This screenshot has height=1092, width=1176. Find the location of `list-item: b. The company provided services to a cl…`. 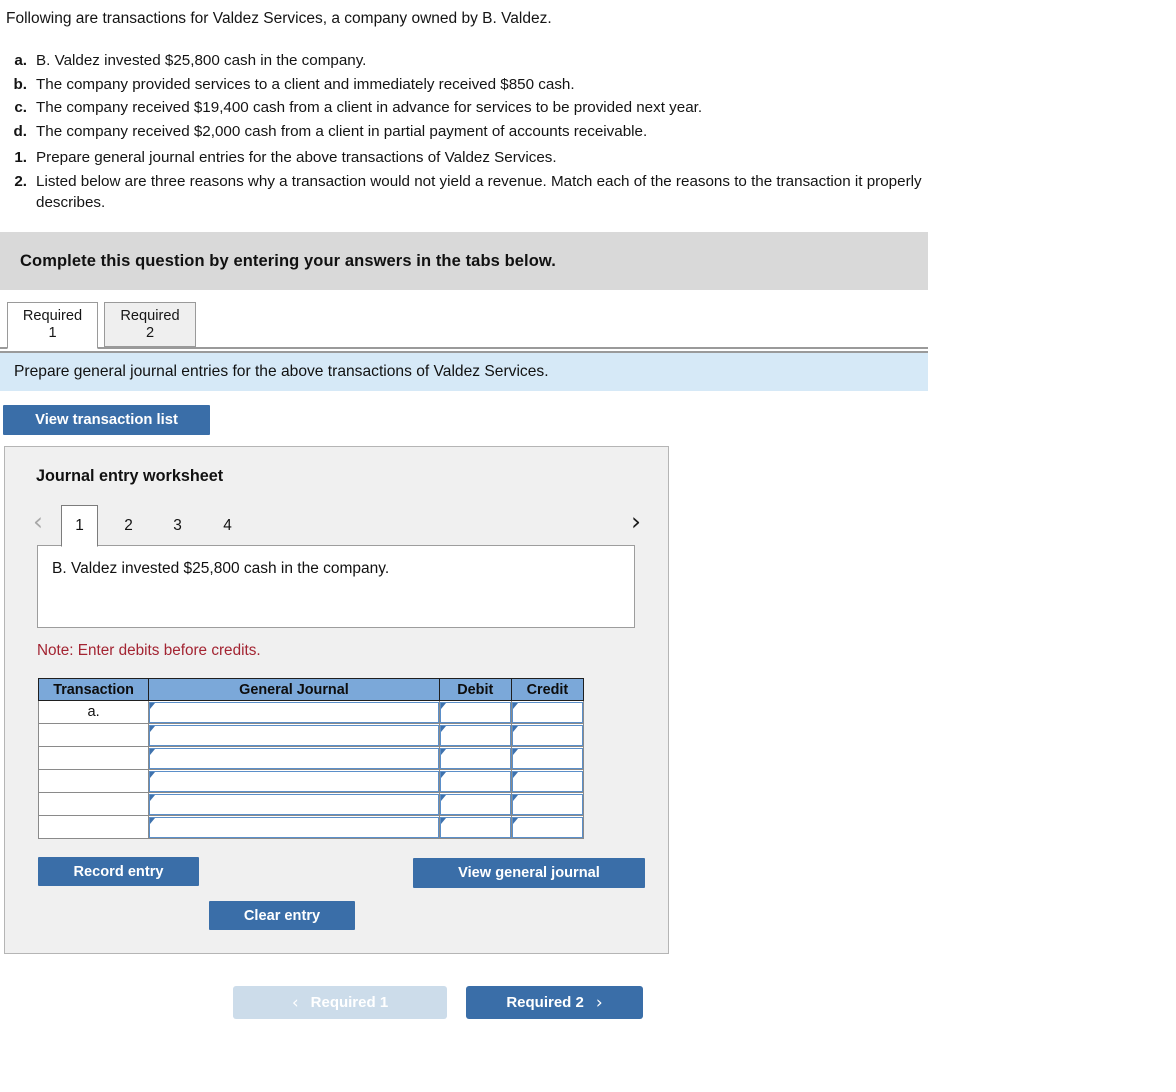

list-item: b. The company provided services to a cl… is located at coordinates (476, 85).